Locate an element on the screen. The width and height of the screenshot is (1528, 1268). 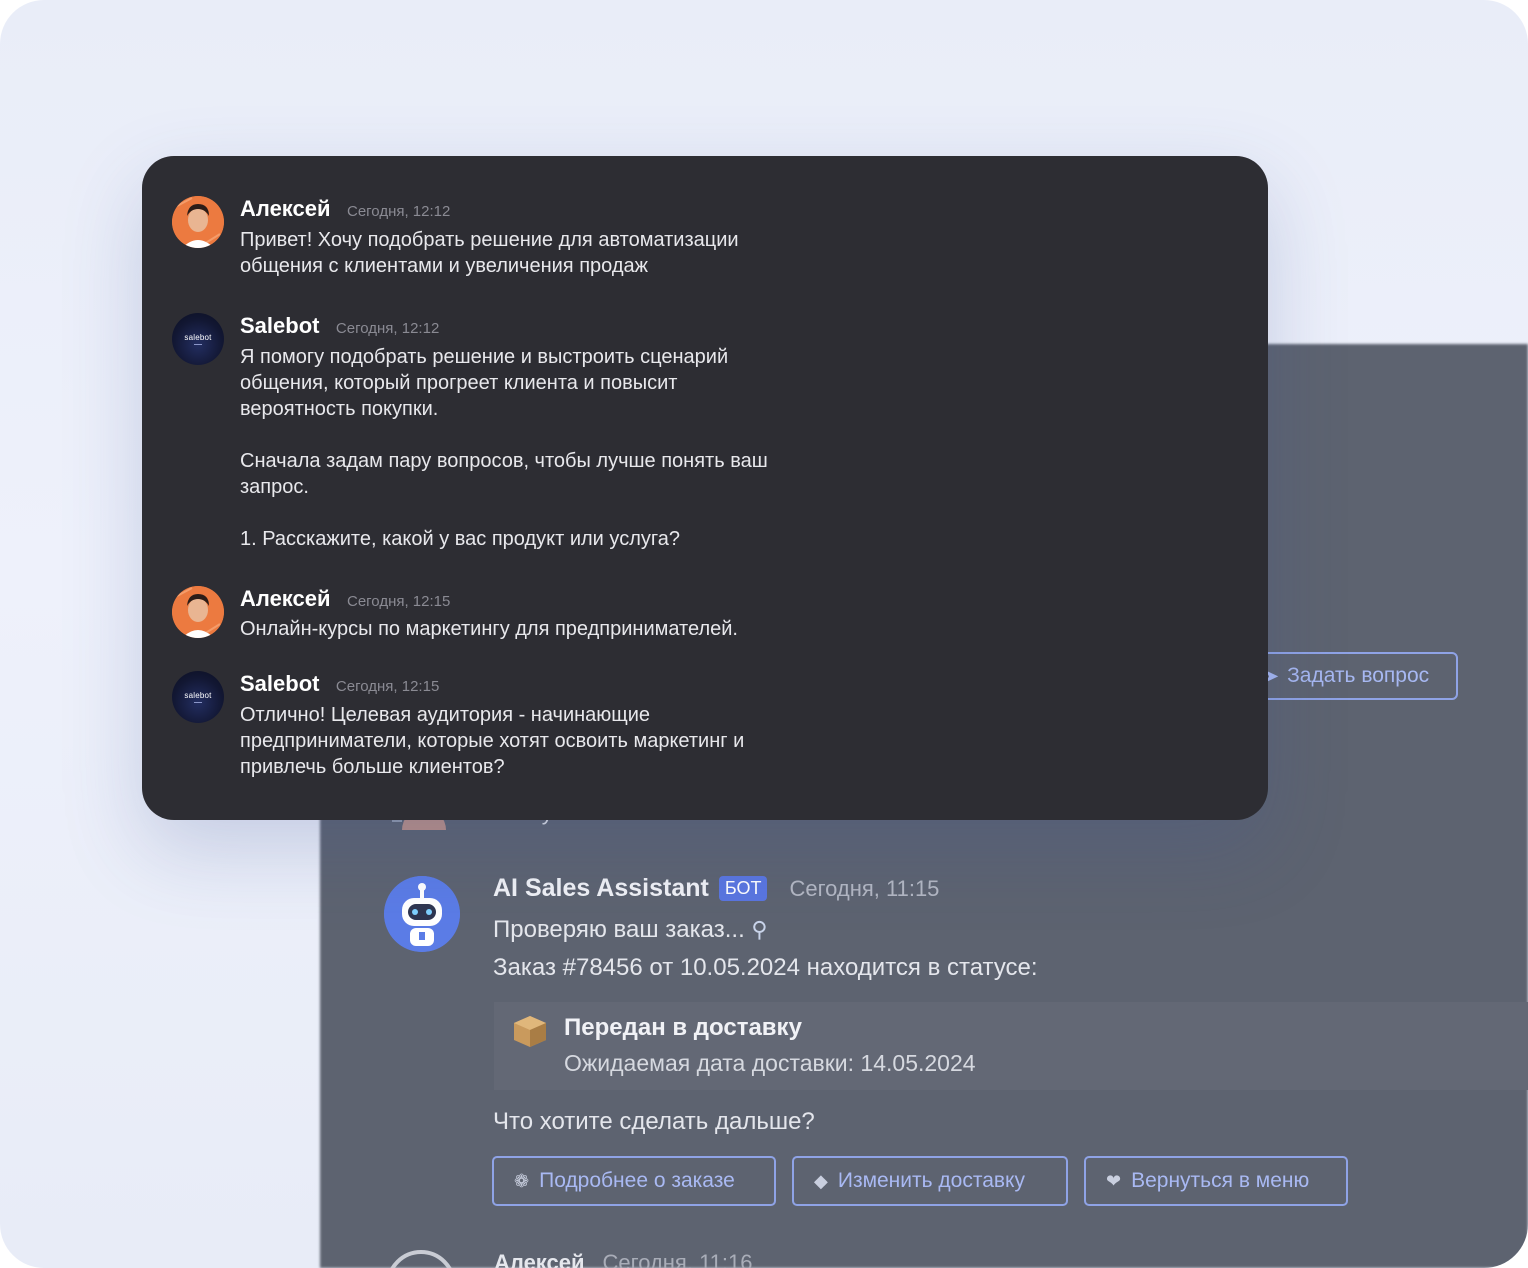
message-header: Salebot Сегодня, 12:12 is located at coordinates (339, 326).